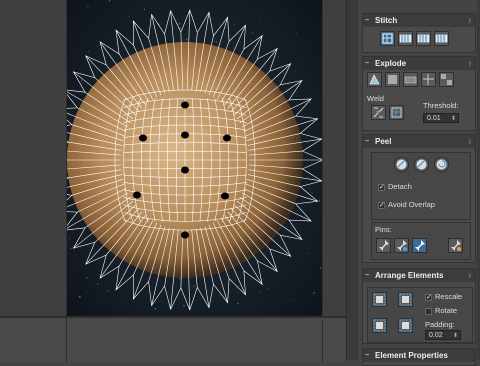  I want to click on pack-together-button, so click(379, 325).